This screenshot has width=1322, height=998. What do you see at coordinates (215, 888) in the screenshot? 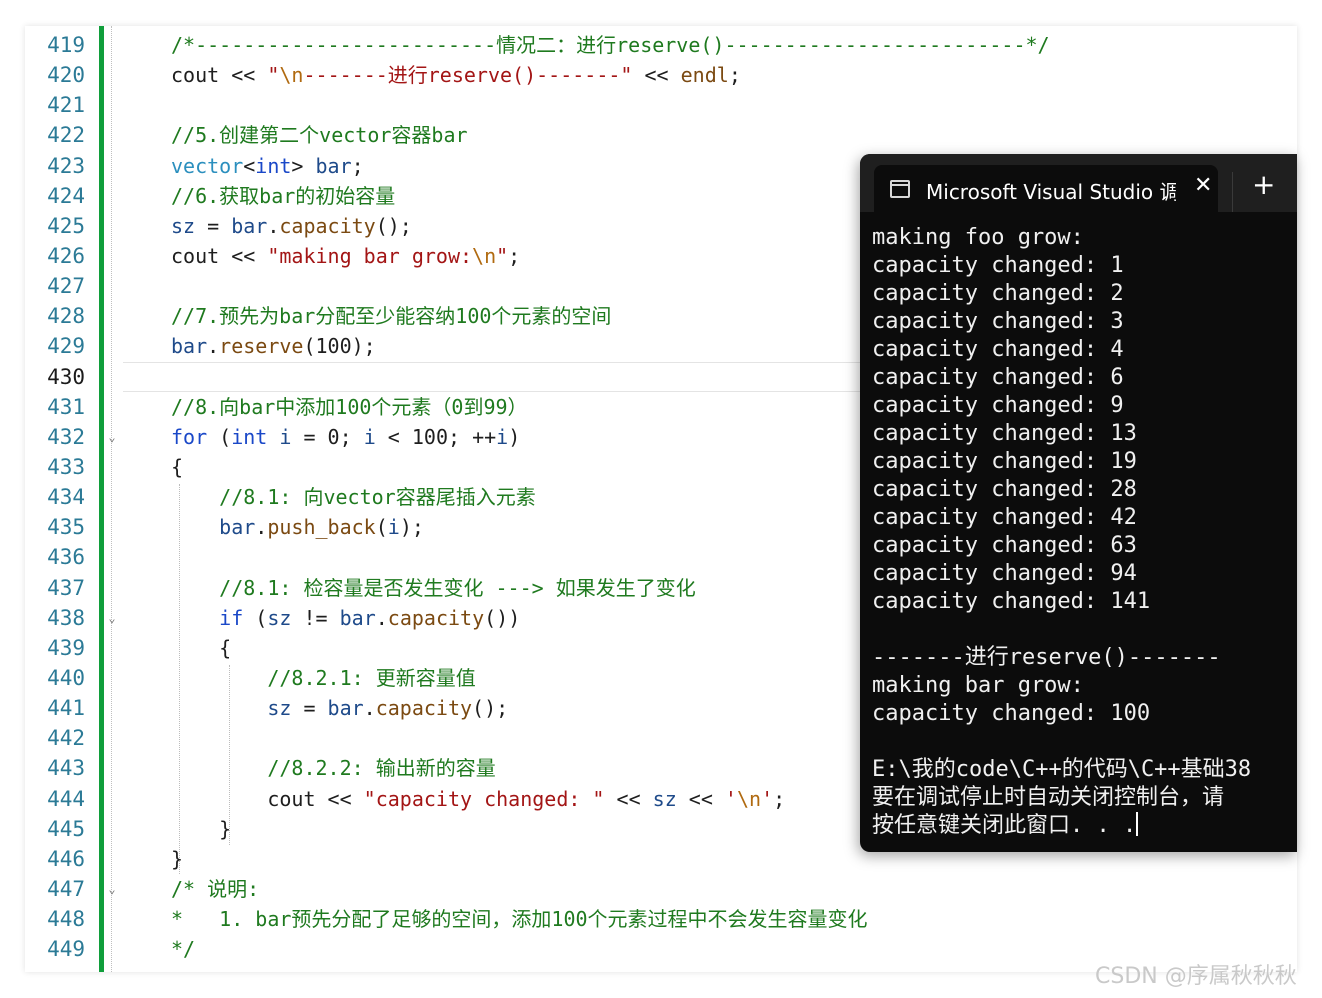
I see `code-token: /* 说明:` at bounding box center [215, 888].